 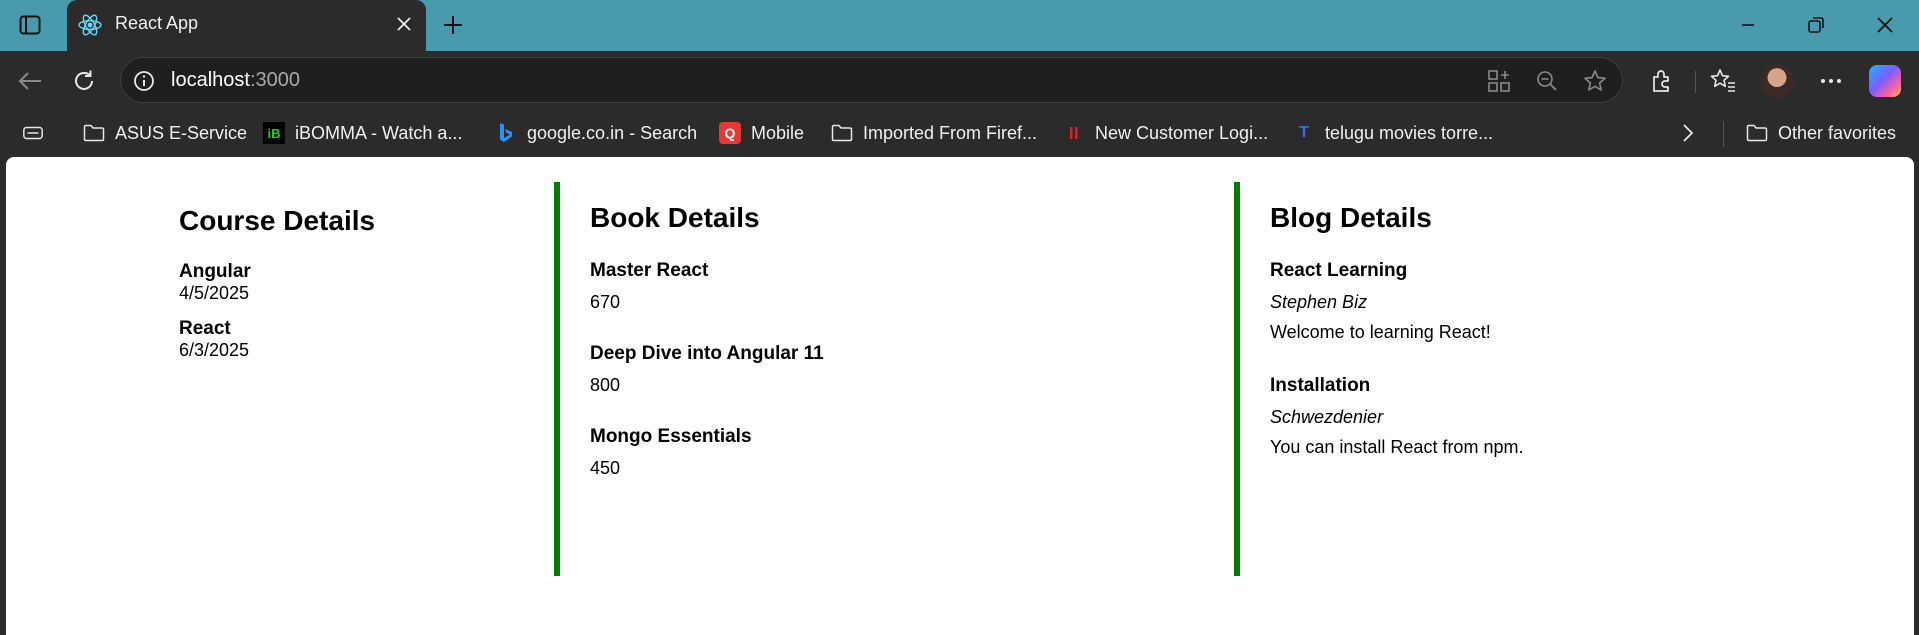 I want to click on ibomma-icon: iB, so click(x=274, y=133).